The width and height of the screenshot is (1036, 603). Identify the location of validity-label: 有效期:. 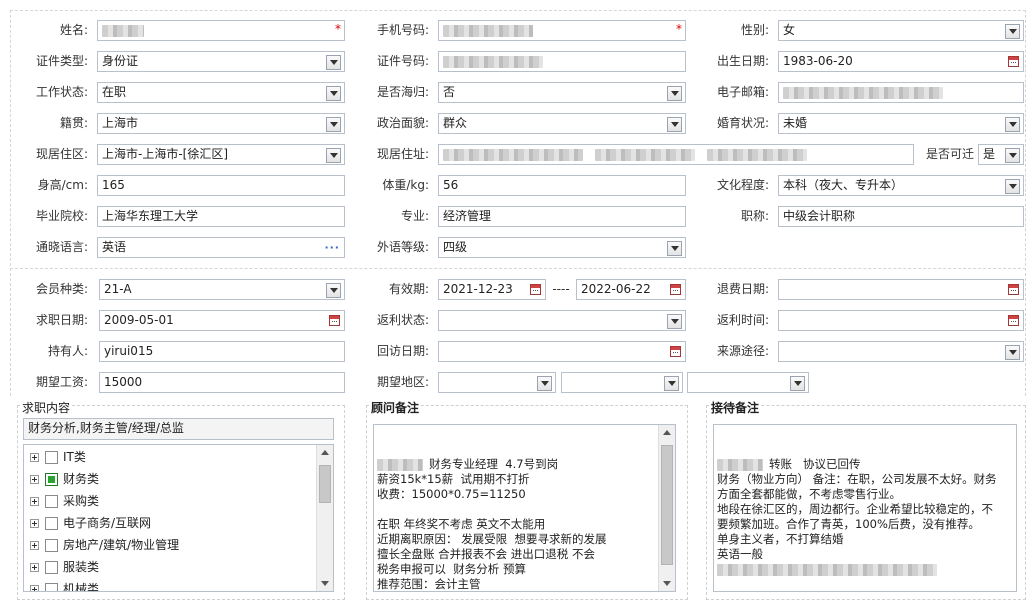
(408, 289).